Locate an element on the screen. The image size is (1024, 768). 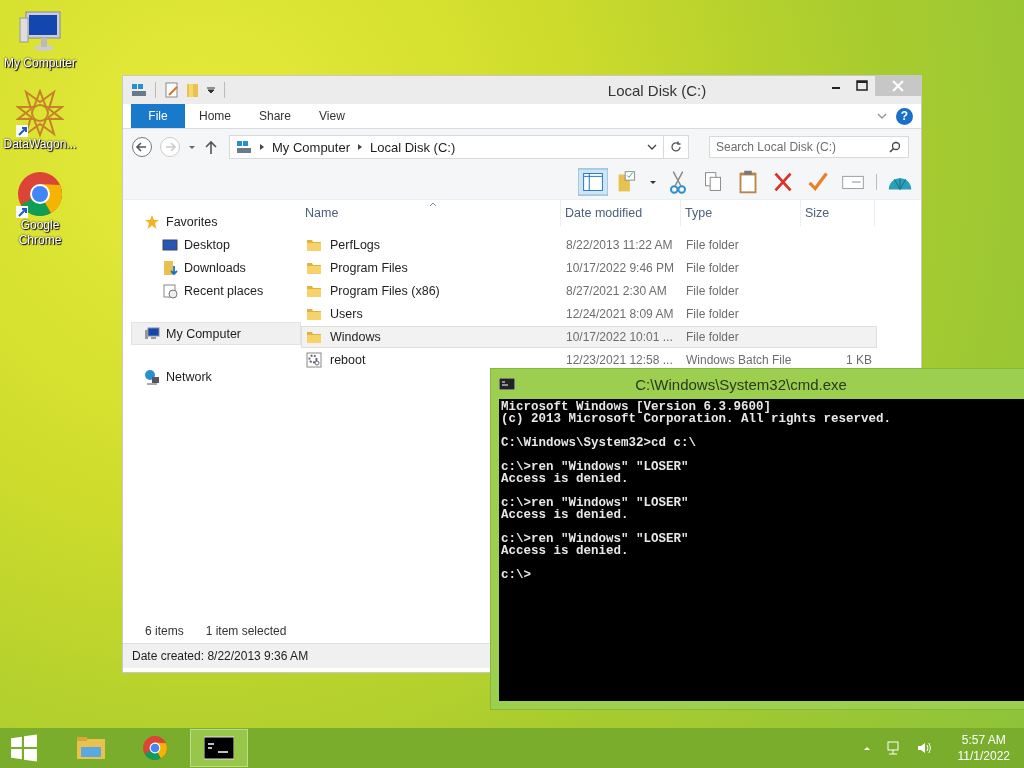
window-title: C:\Windows\System32\cmd.exe is located at coordinates (741, 384).